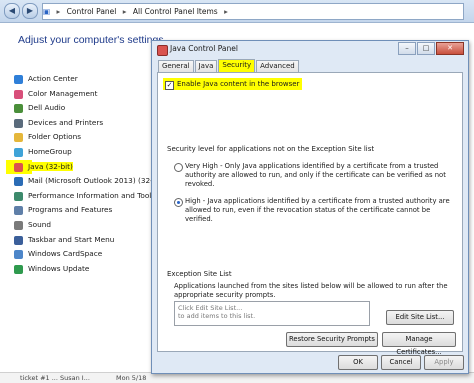 The height and width of the screenshot is (383, 474). Describe the element at coordinates (237, 65) in the screenshot. I see `tab-security: Security` at that location.